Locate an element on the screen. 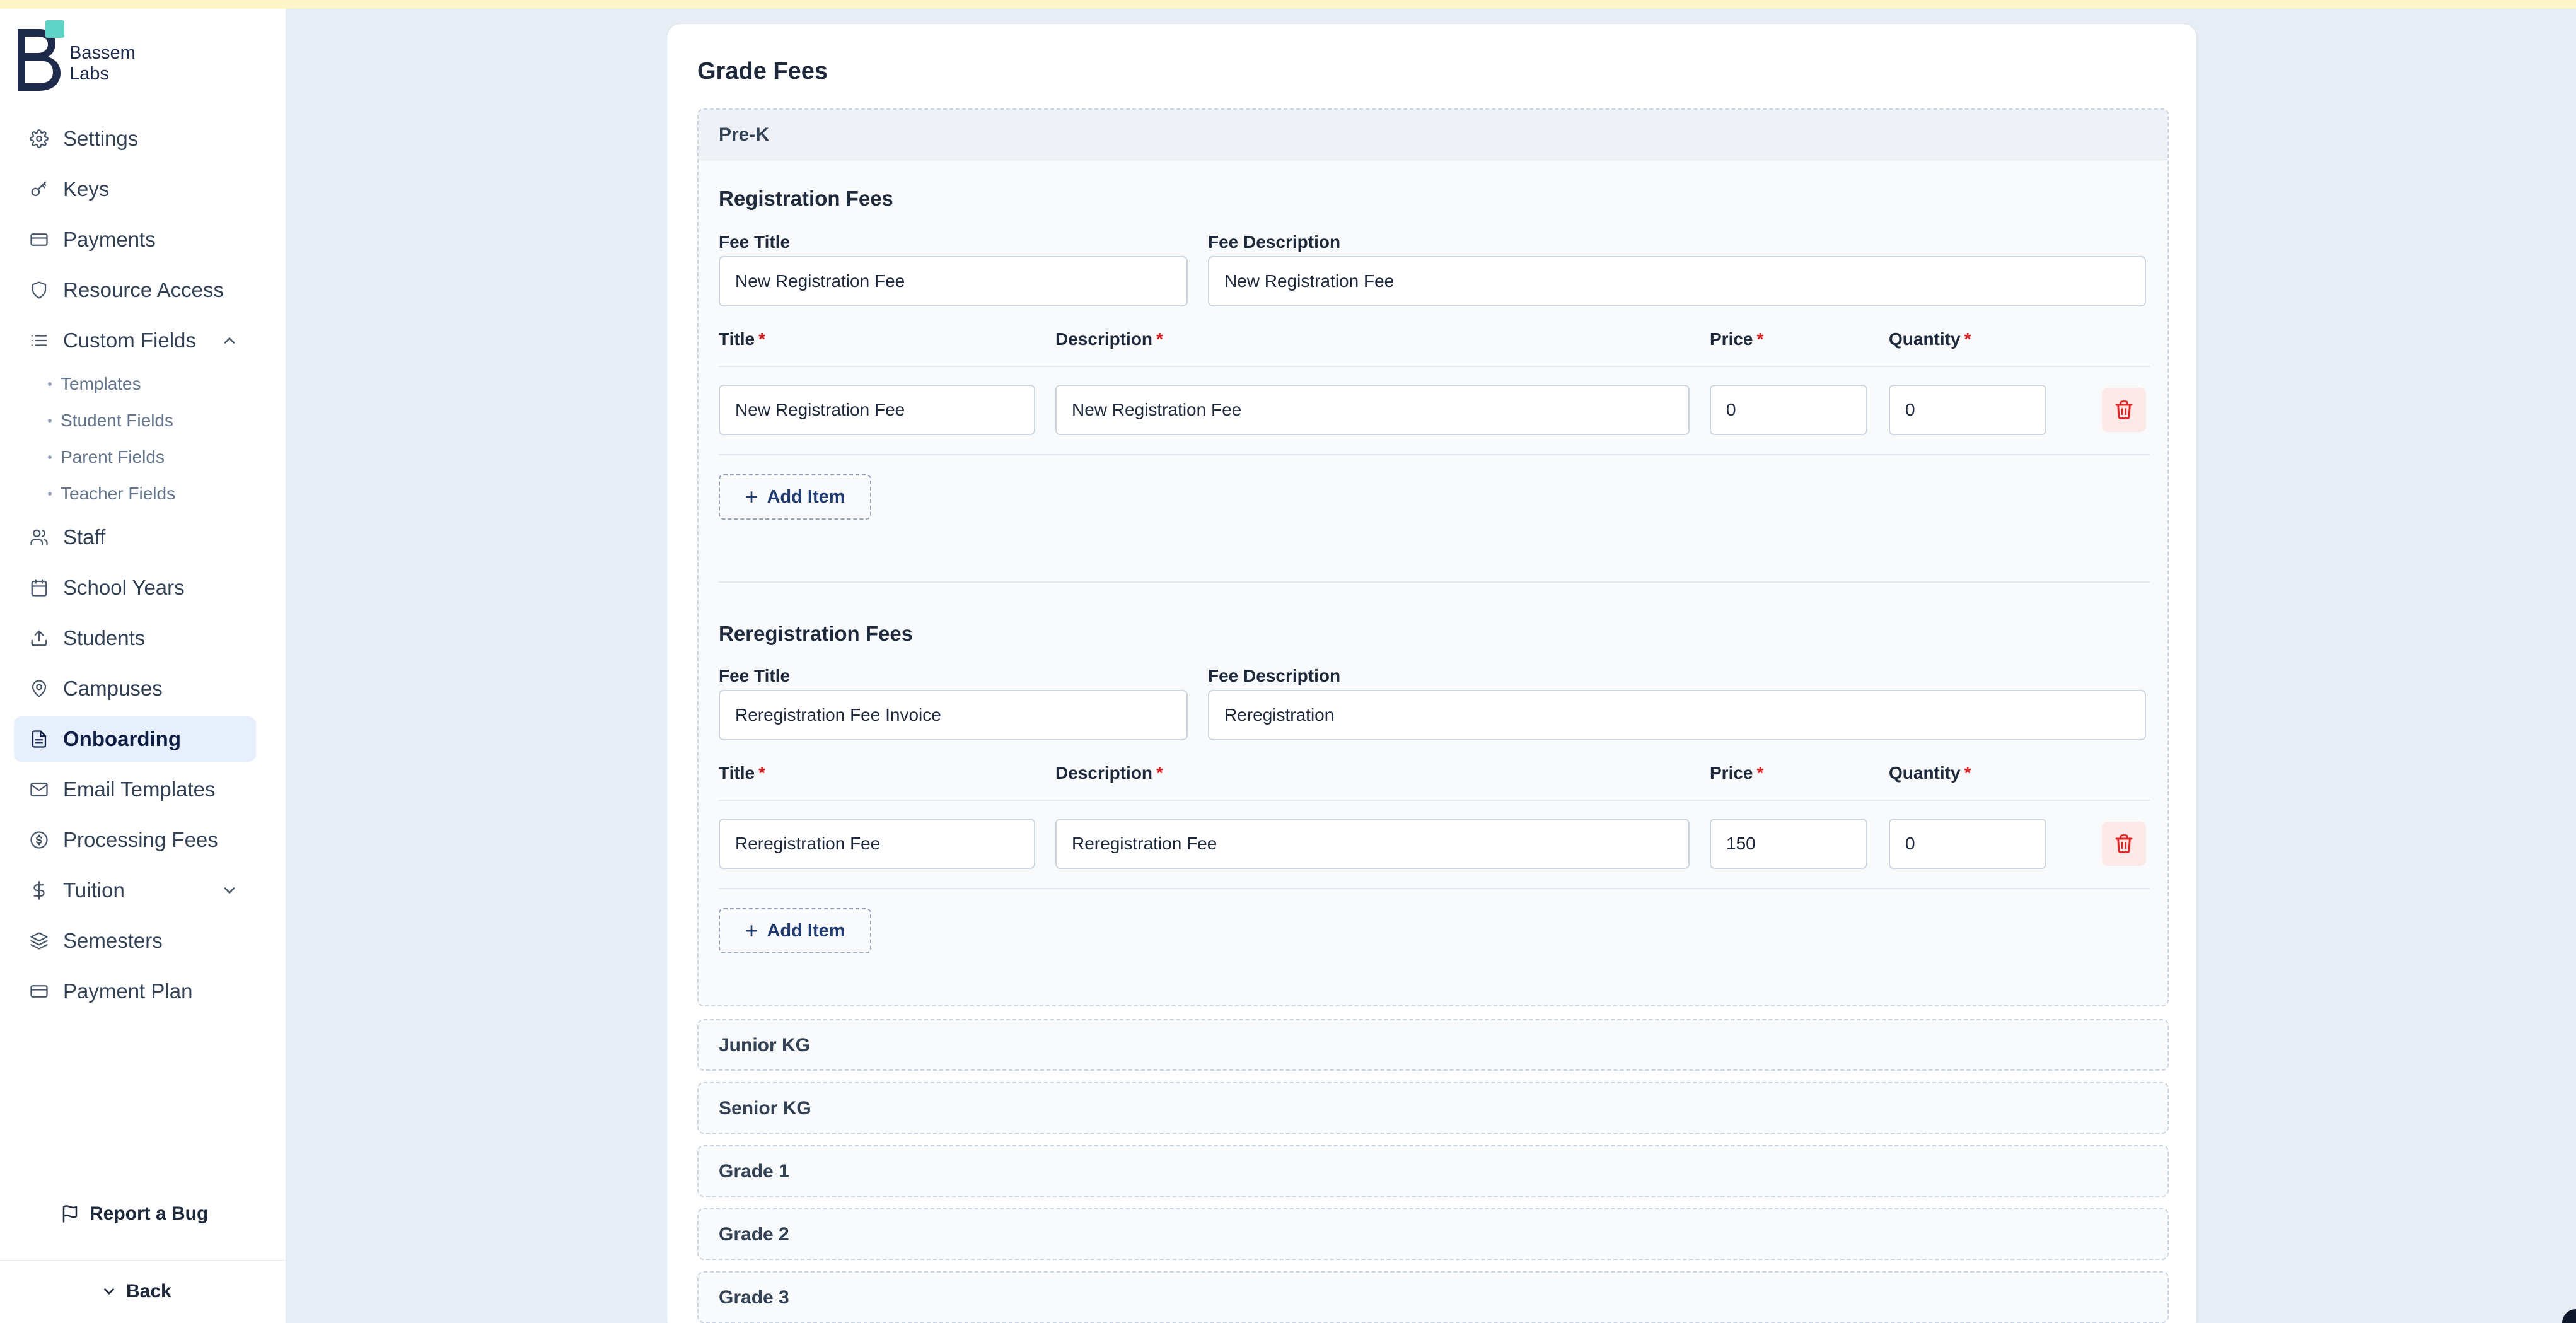  item-title-input: Reregistration Fee is located at coordinates (877, 844).